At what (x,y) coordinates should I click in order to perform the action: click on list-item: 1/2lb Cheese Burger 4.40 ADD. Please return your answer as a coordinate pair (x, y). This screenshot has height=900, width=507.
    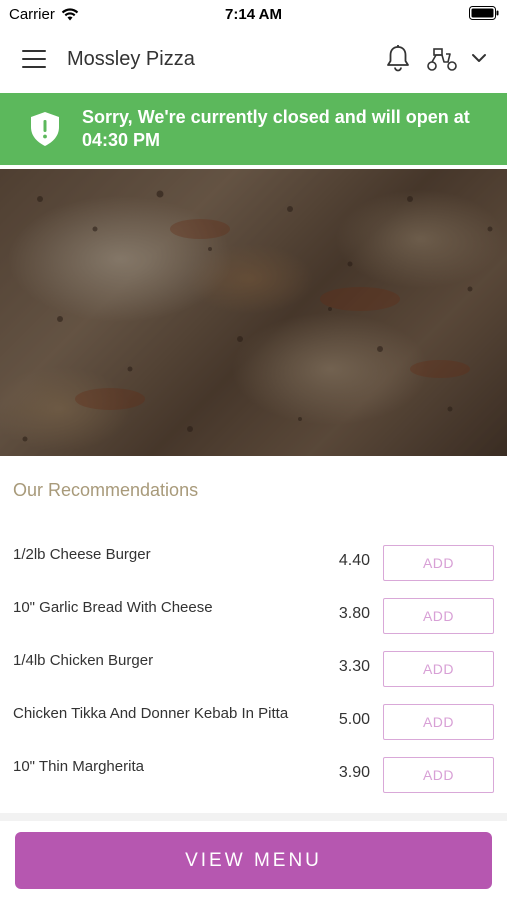
    Looking at the image, I should click on (253, 564).